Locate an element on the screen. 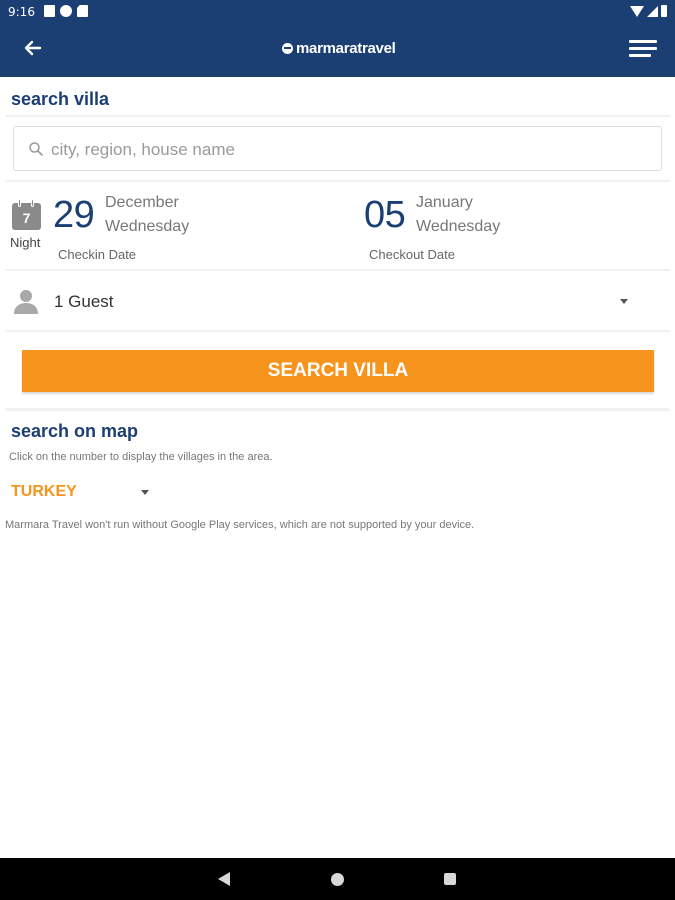  checkout-caption: Checkout Date is located at coordinates (412, 254).